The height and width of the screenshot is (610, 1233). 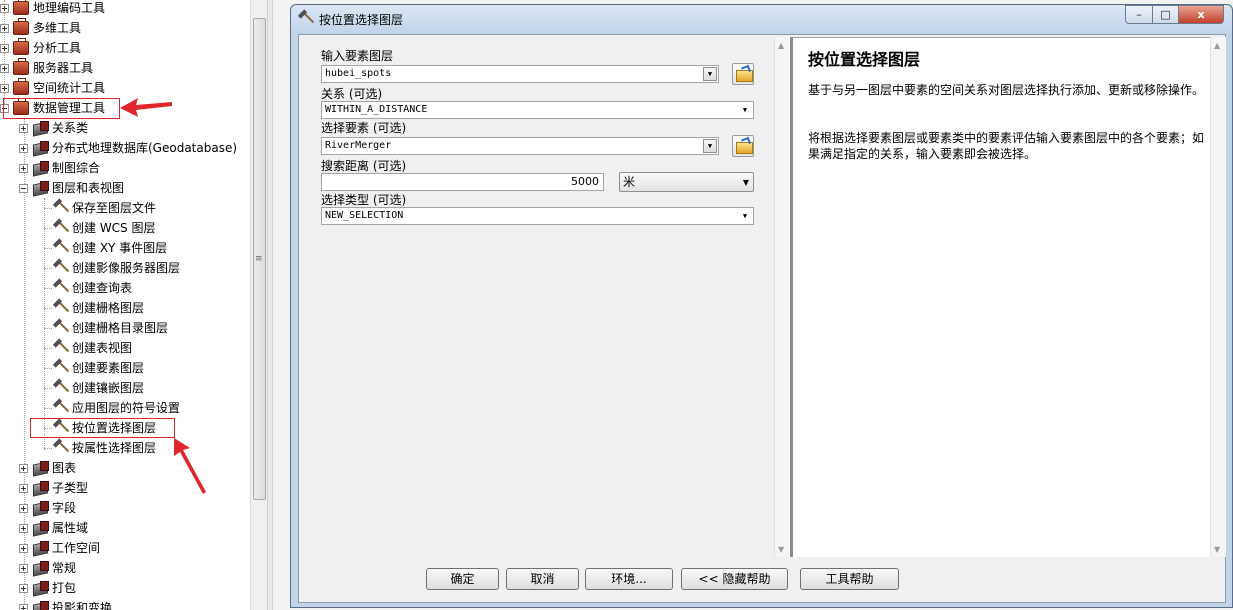 I want to click on tree-toolset-fields: 字段, so click(x=47, y=508).